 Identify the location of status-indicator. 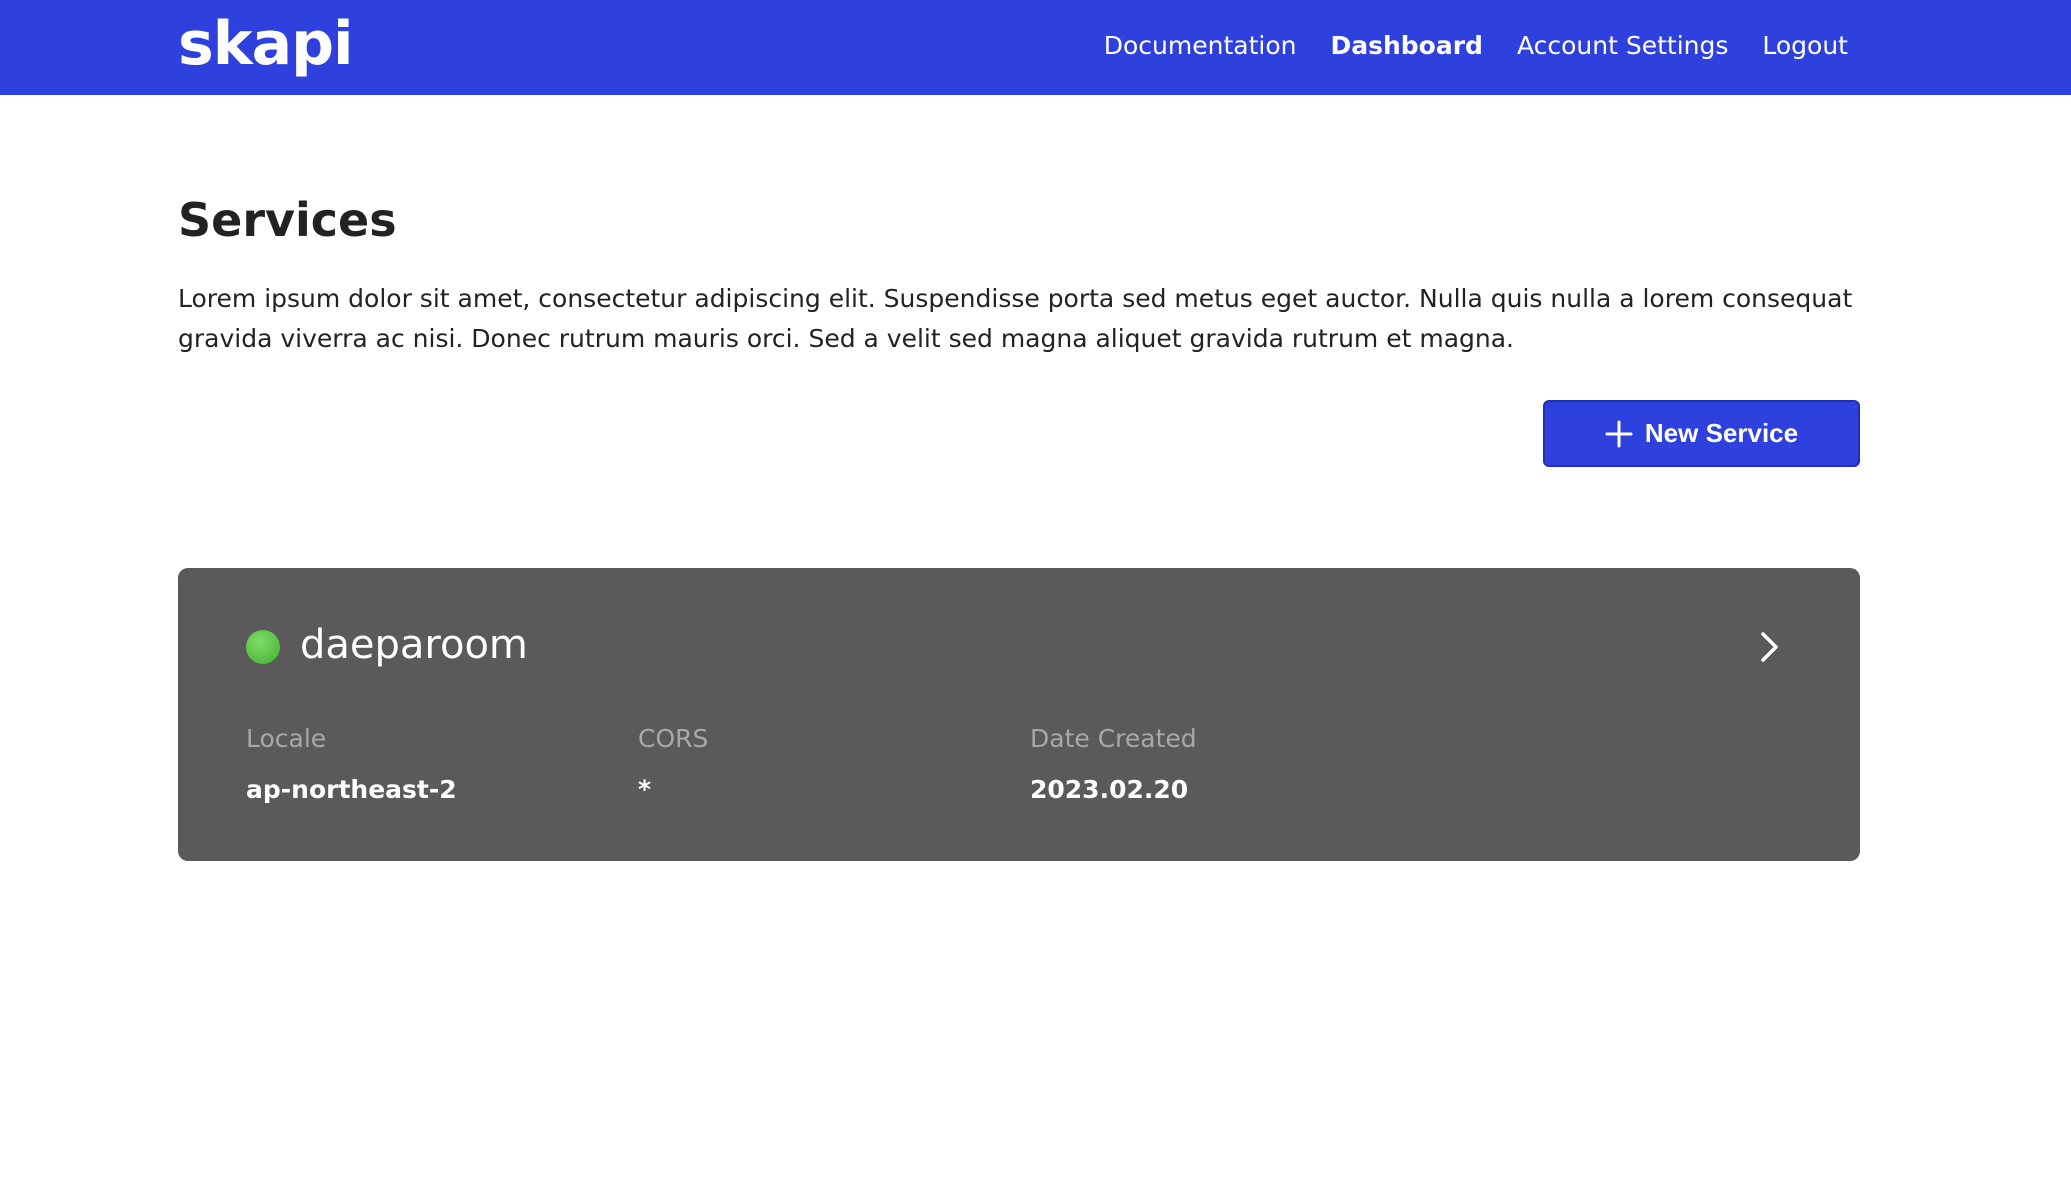
(263, 647).